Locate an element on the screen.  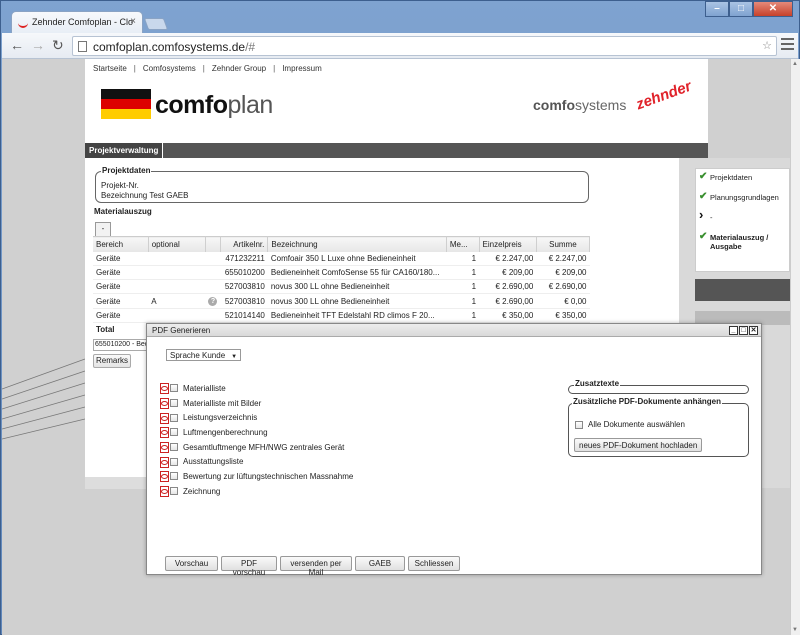
col-summe: Summe is located at coordinates (563, 244).